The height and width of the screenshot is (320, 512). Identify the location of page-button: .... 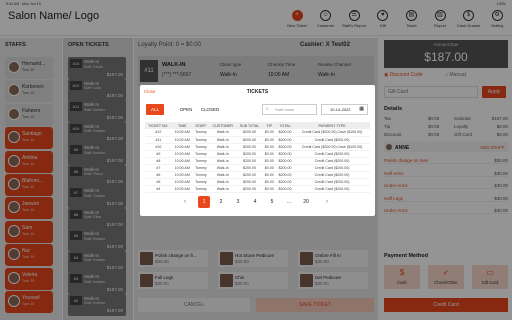
(289, 202).